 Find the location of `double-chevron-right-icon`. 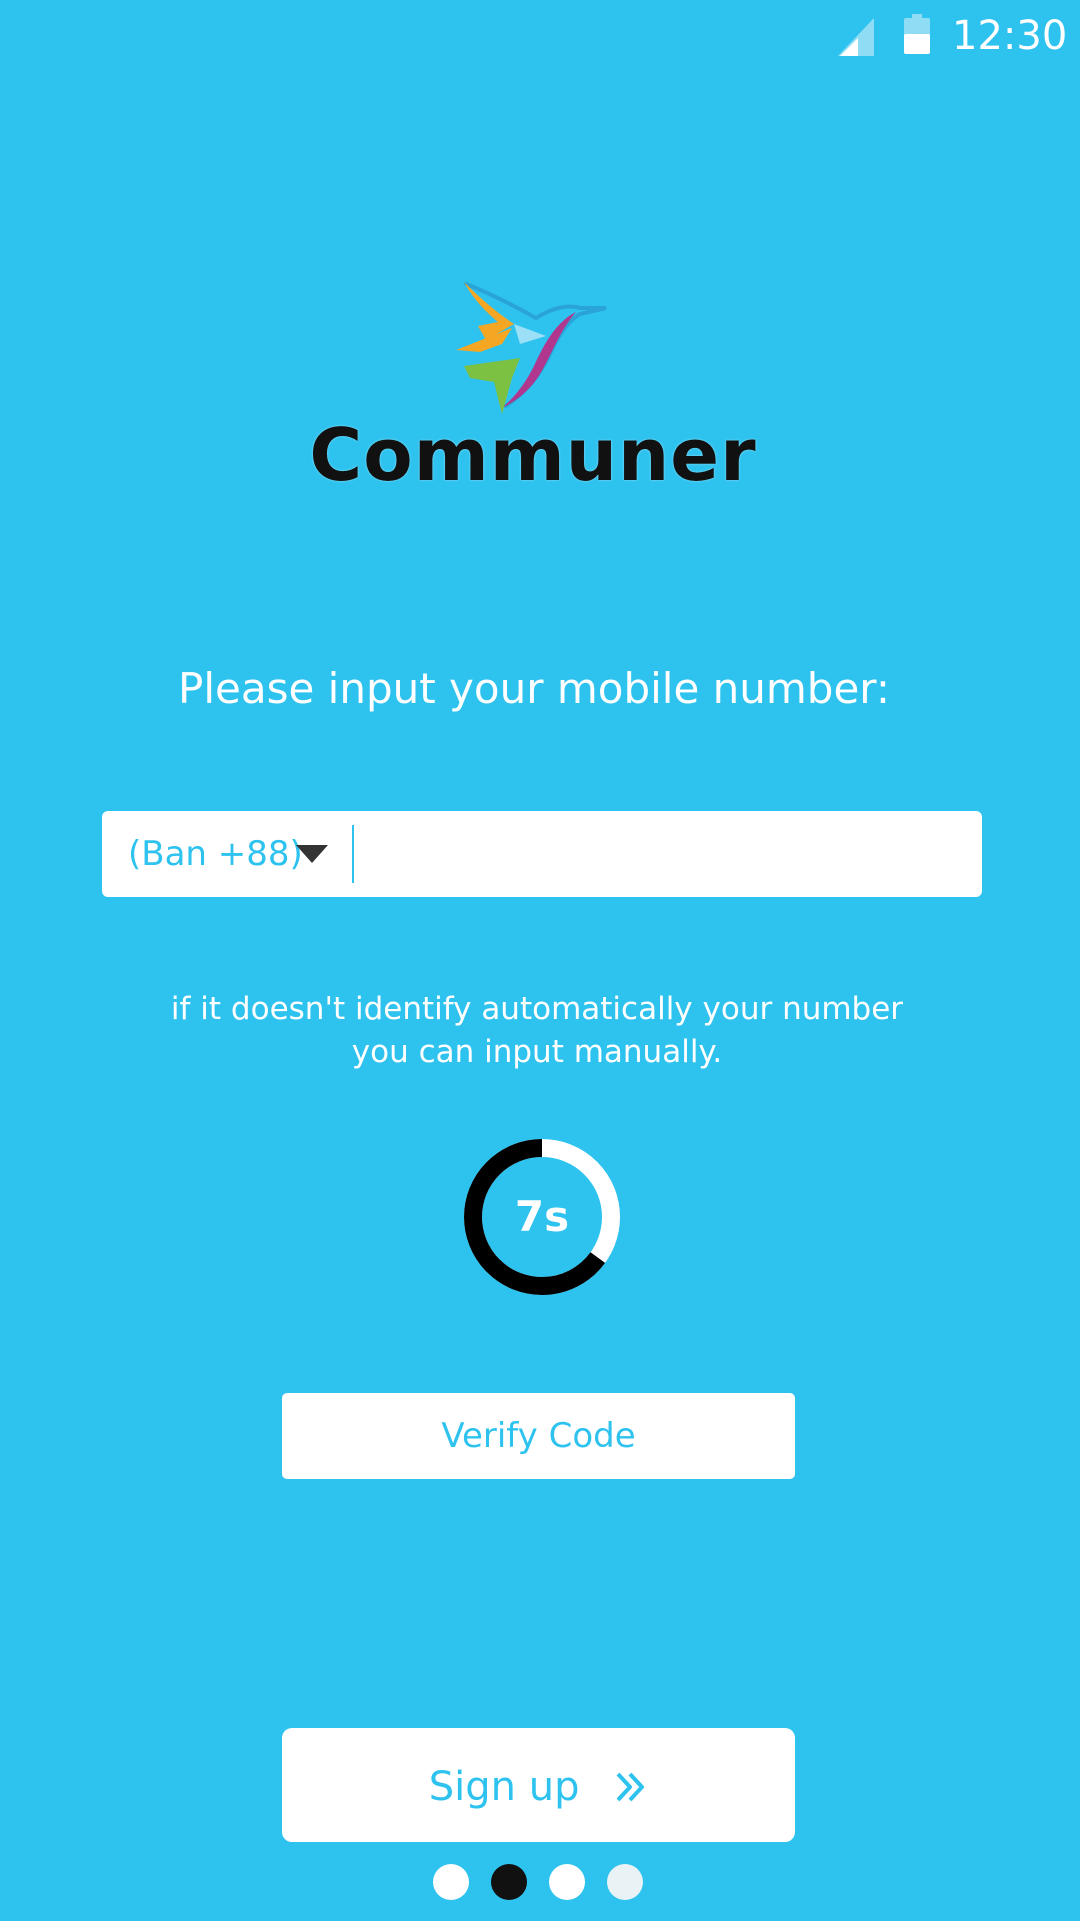

double-chevron-right-icon is located at coordinates (630, 1787).